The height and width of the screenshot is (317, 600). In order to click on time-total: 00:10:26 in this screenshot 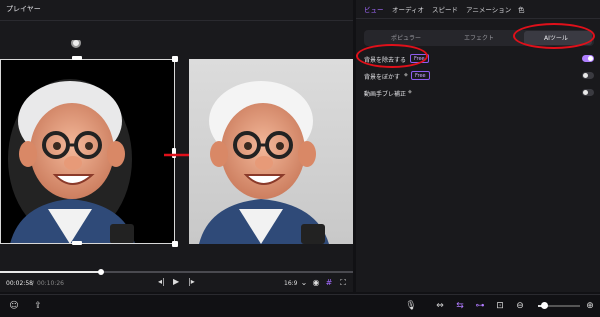, I will do `click(50, 283)`.